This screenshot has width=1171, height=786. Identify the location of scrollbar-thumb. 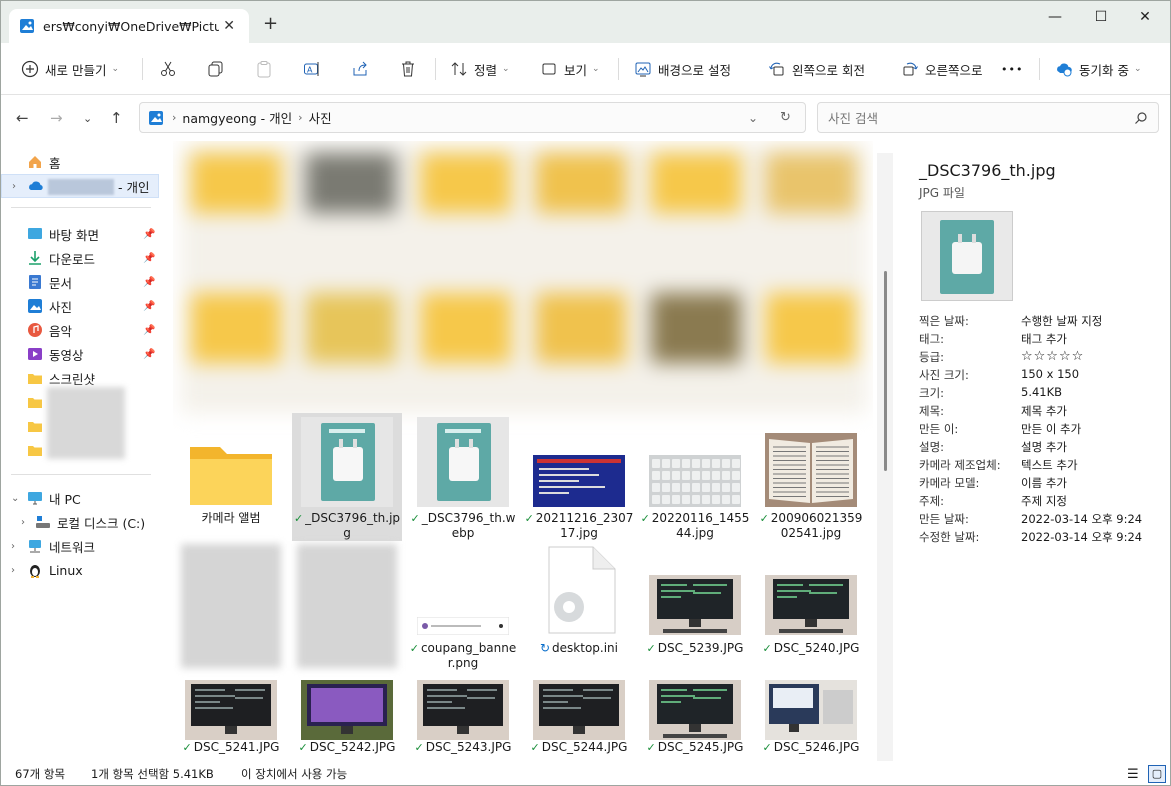
(885, 371).